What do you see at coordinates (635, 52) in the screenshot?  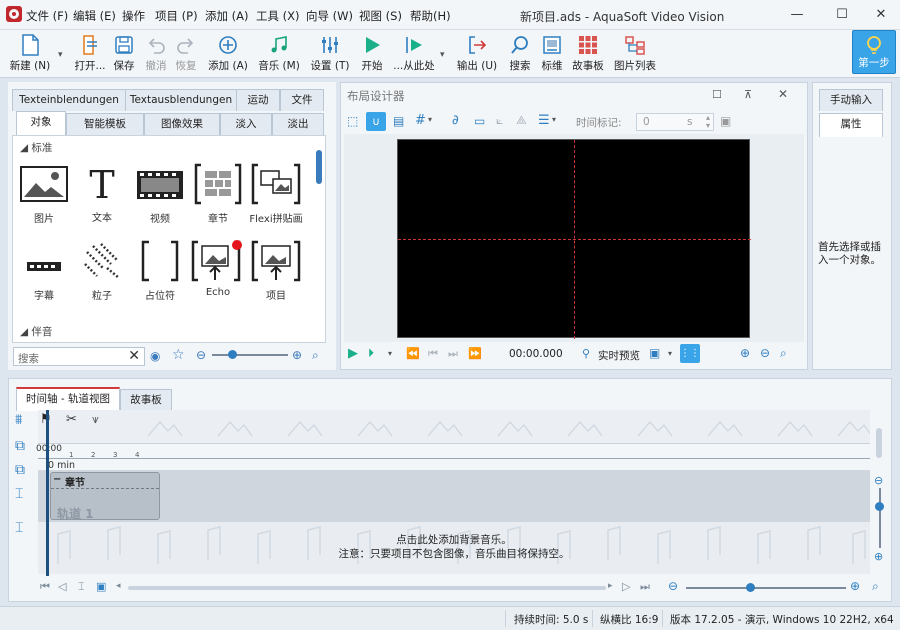 I see `photo-list-button: 图片列表` at bounding box center [635, 52].